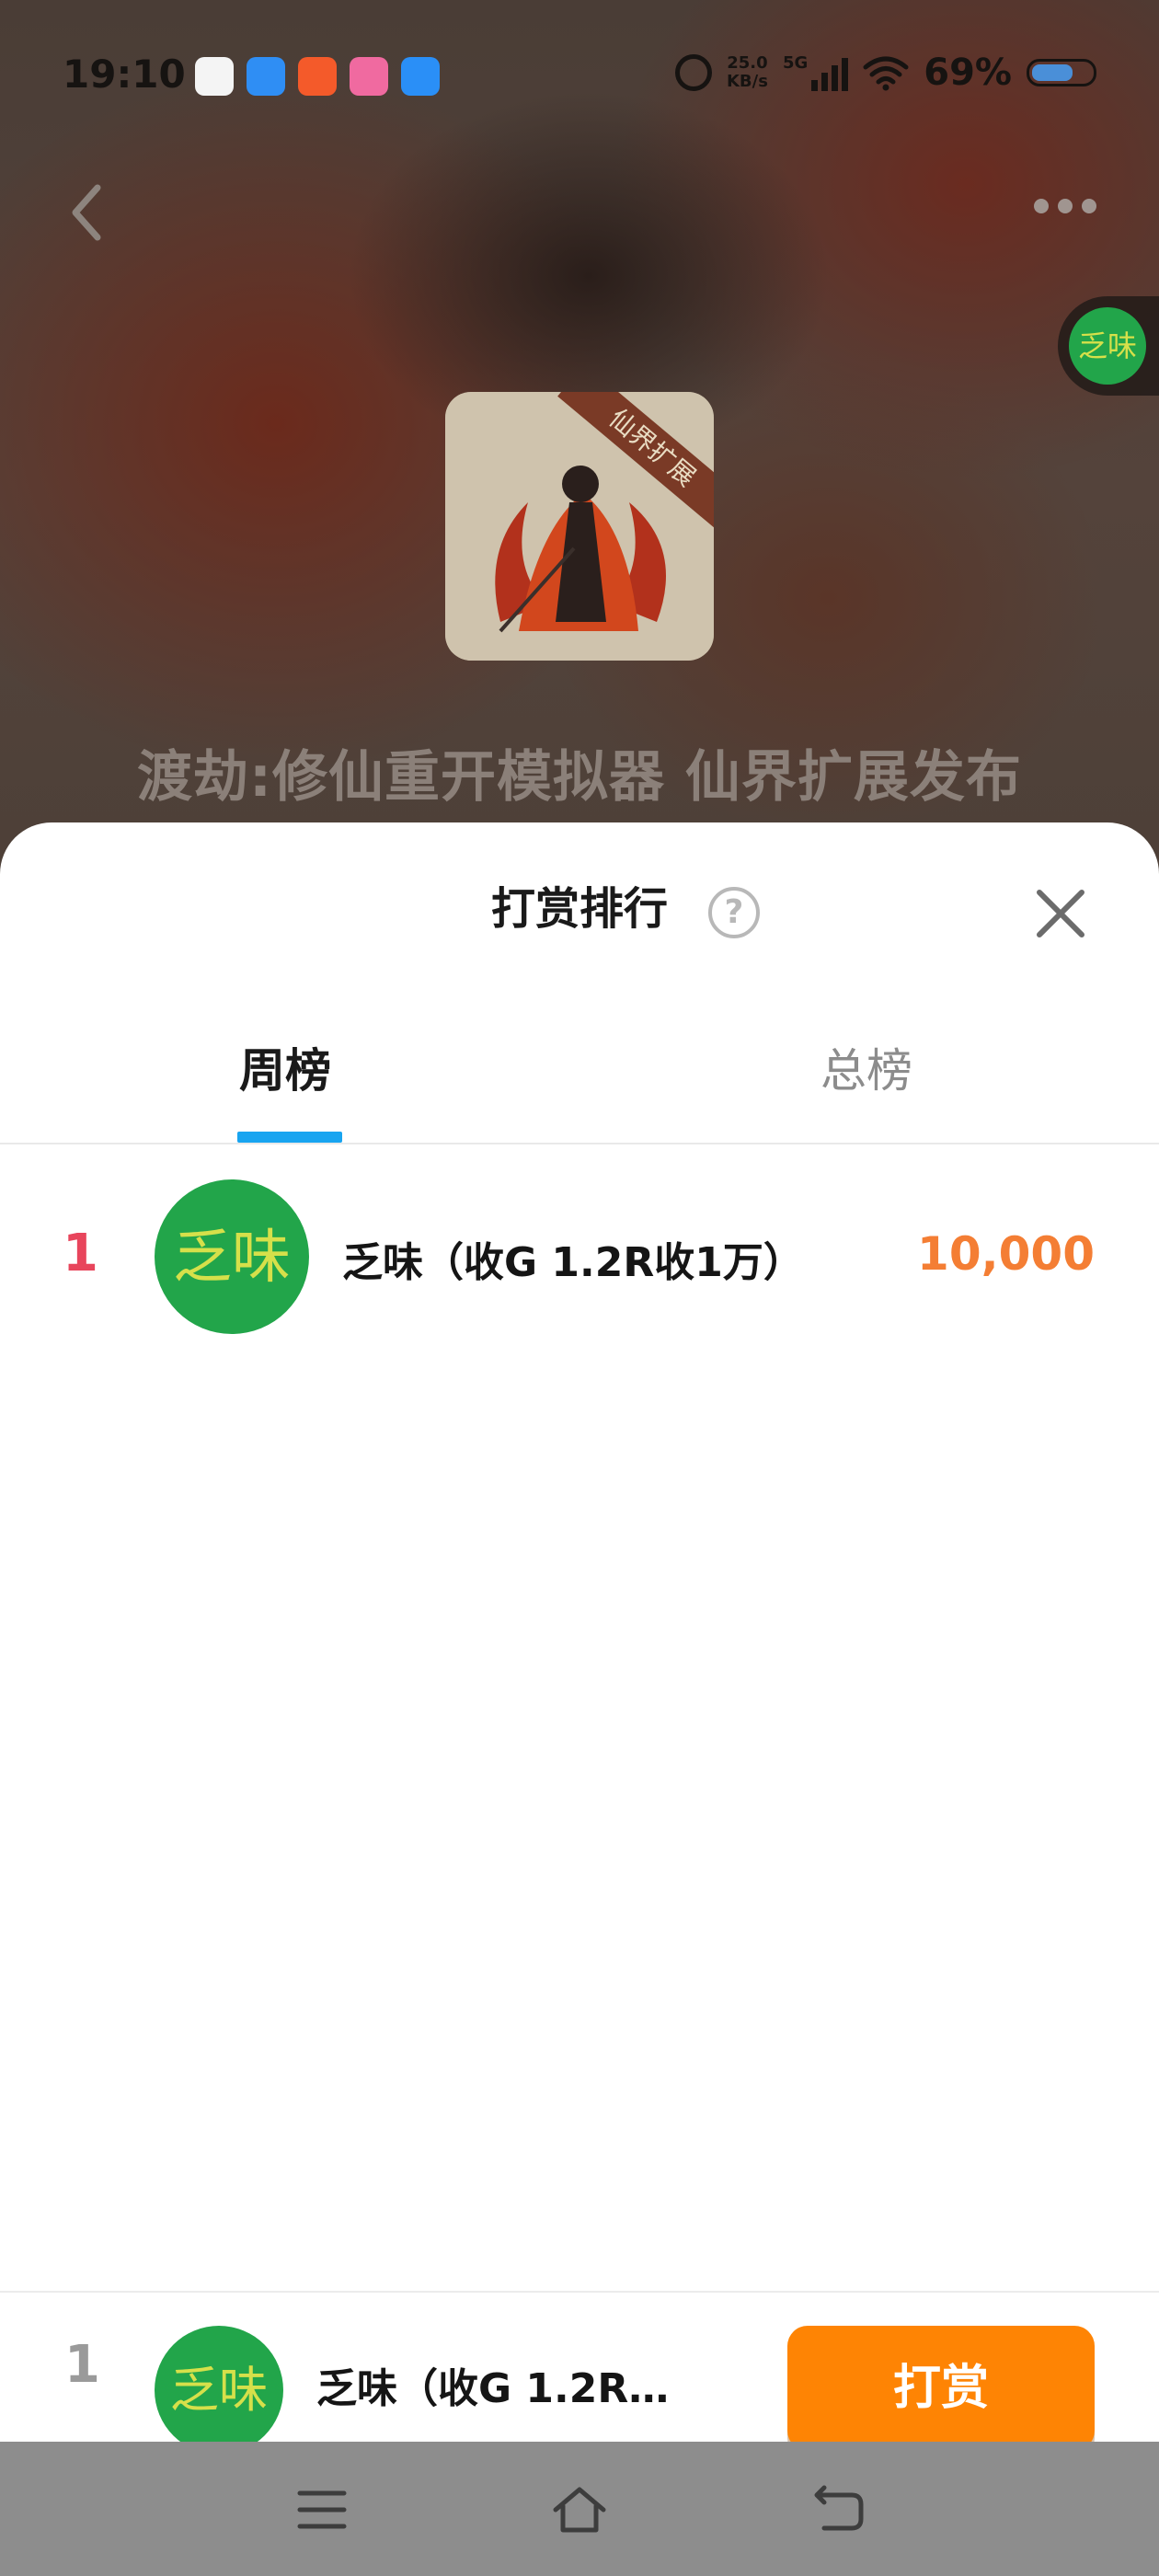 The image size is (1159, 2576). What do you see at coordinates (322, 2509) in the screenshot?
I see `menu-icon` at bounding box center [322, 2509].